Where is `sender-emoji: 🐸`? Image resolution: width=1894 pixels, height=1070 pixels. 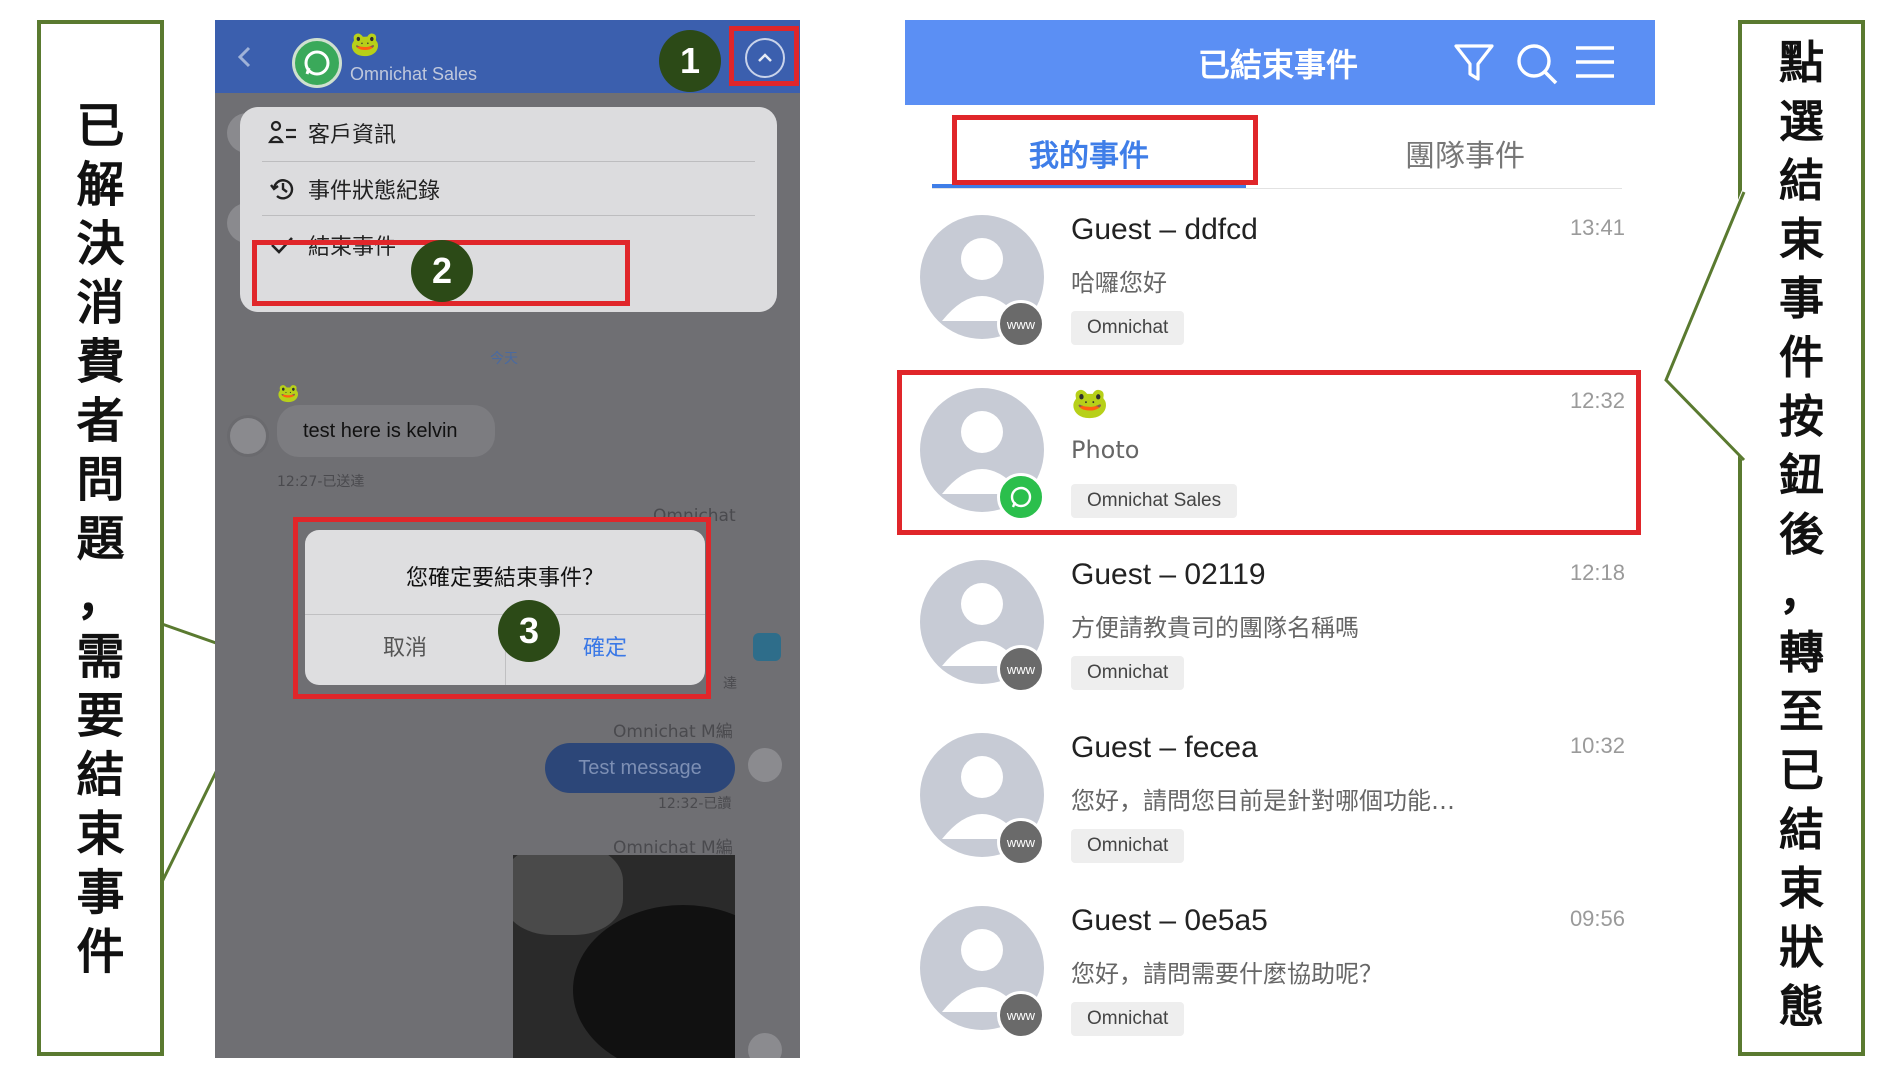
sender-emoji: 🐸 is located at coordinates (288, 393).